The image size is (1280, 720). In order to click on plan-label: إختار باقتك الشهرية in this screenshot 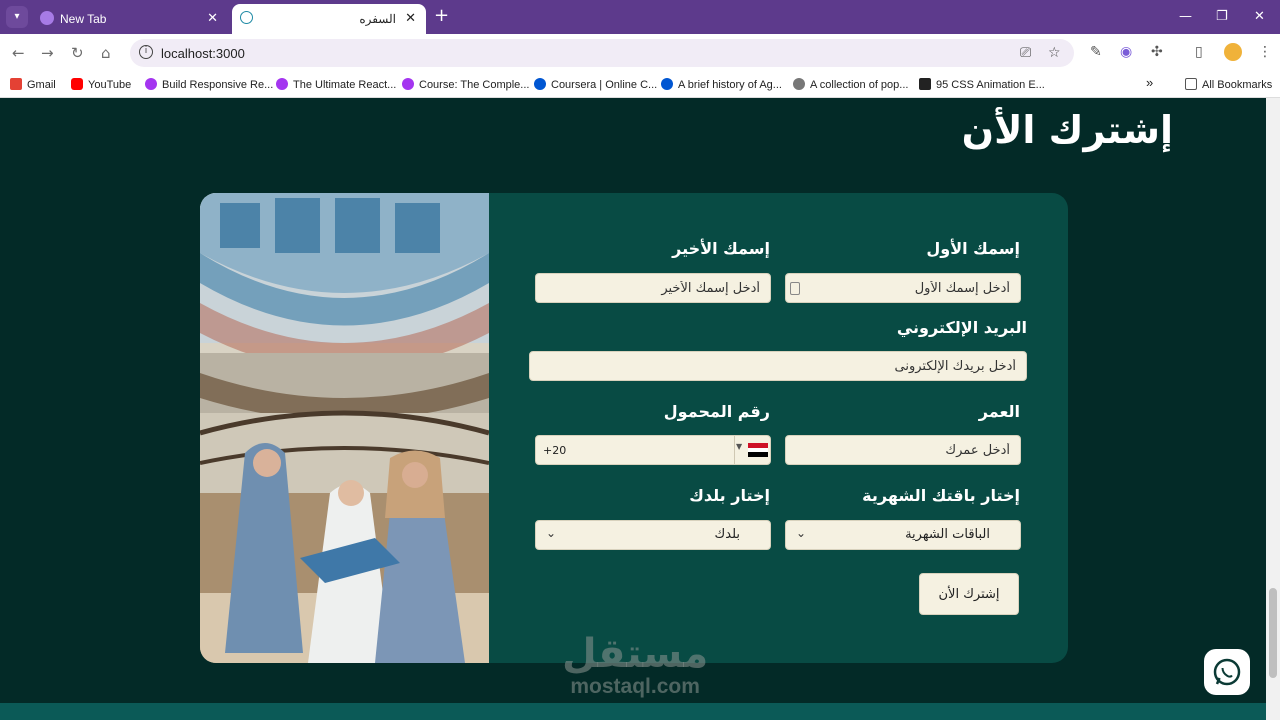, I will do `click(941, 495)`.